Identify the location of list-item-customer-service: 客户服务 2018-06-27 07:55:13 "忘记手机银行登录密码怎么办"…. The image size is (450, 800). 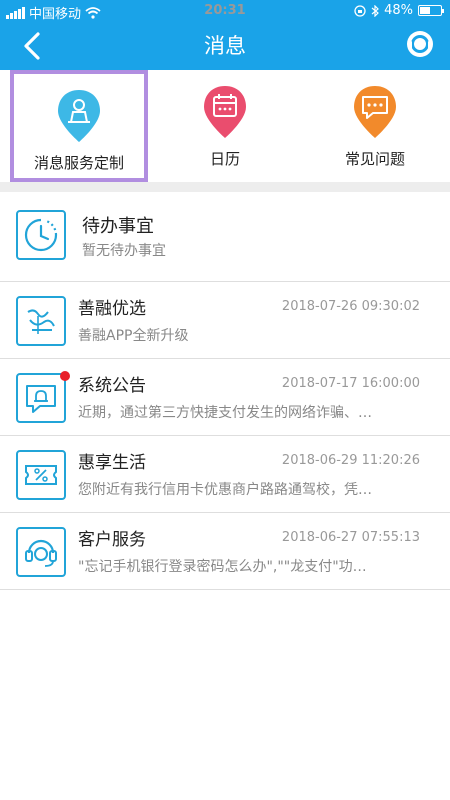
(225, 551).